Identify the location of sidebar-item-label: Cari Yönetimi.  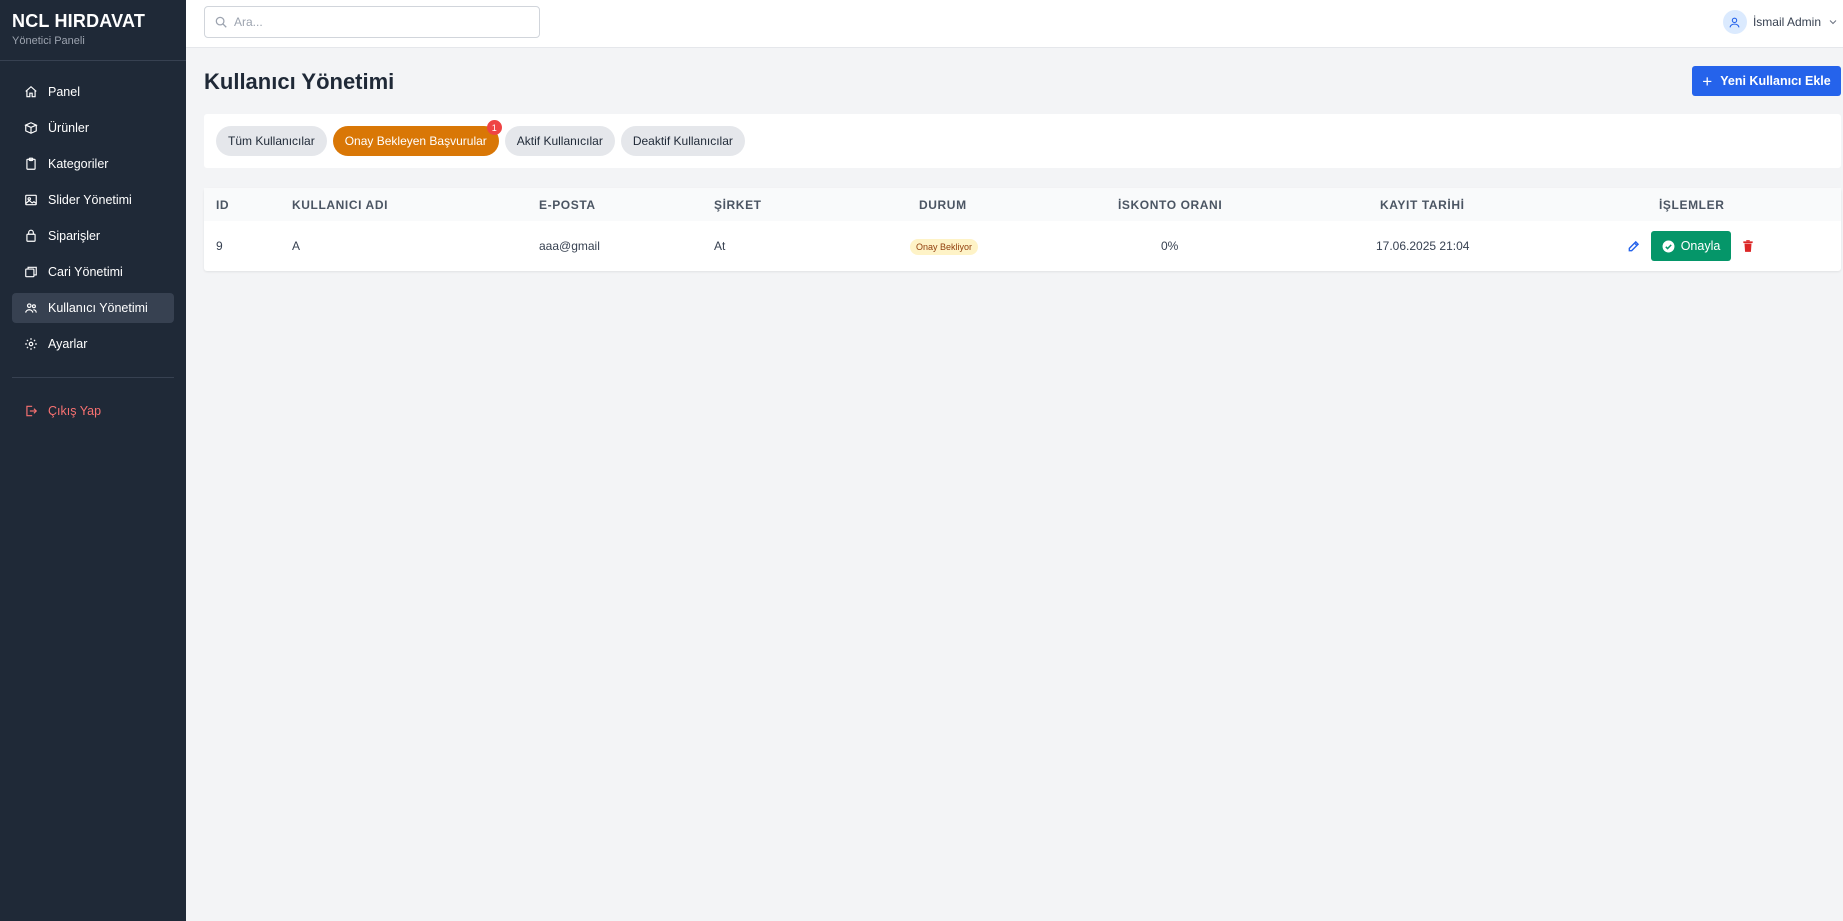
(85, 272).